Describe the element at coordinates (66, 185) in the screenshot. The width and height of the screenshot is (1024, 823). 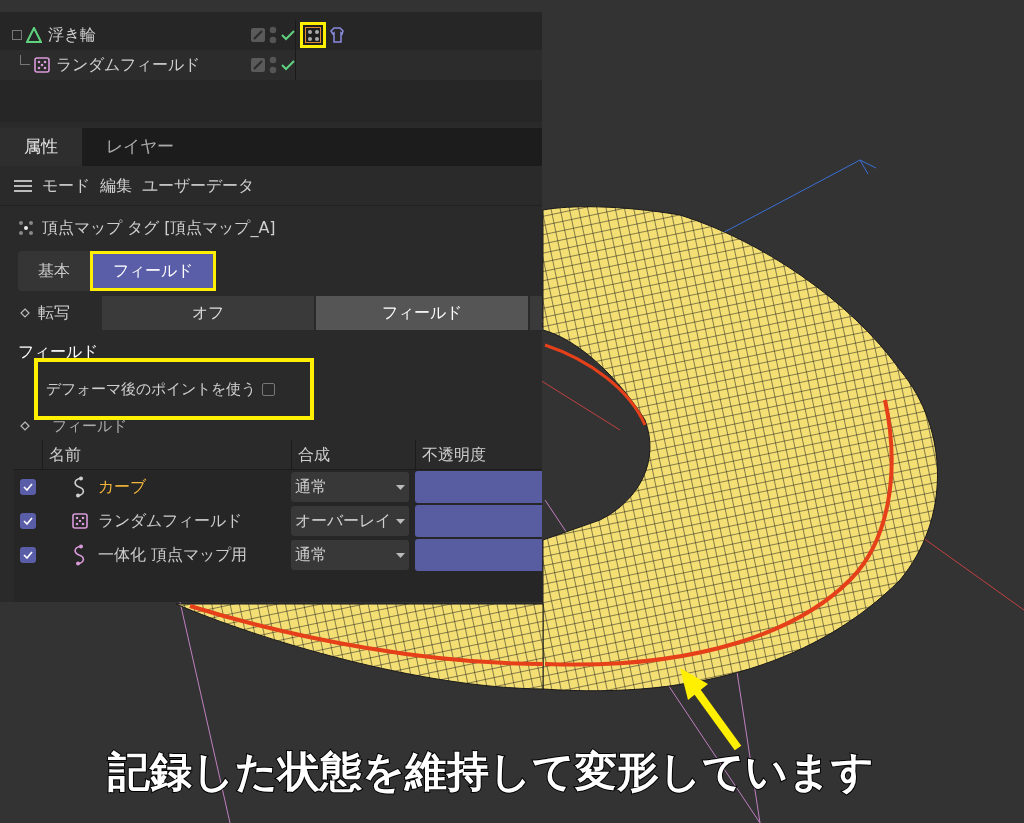
I see `menu-item: モード` at that location.